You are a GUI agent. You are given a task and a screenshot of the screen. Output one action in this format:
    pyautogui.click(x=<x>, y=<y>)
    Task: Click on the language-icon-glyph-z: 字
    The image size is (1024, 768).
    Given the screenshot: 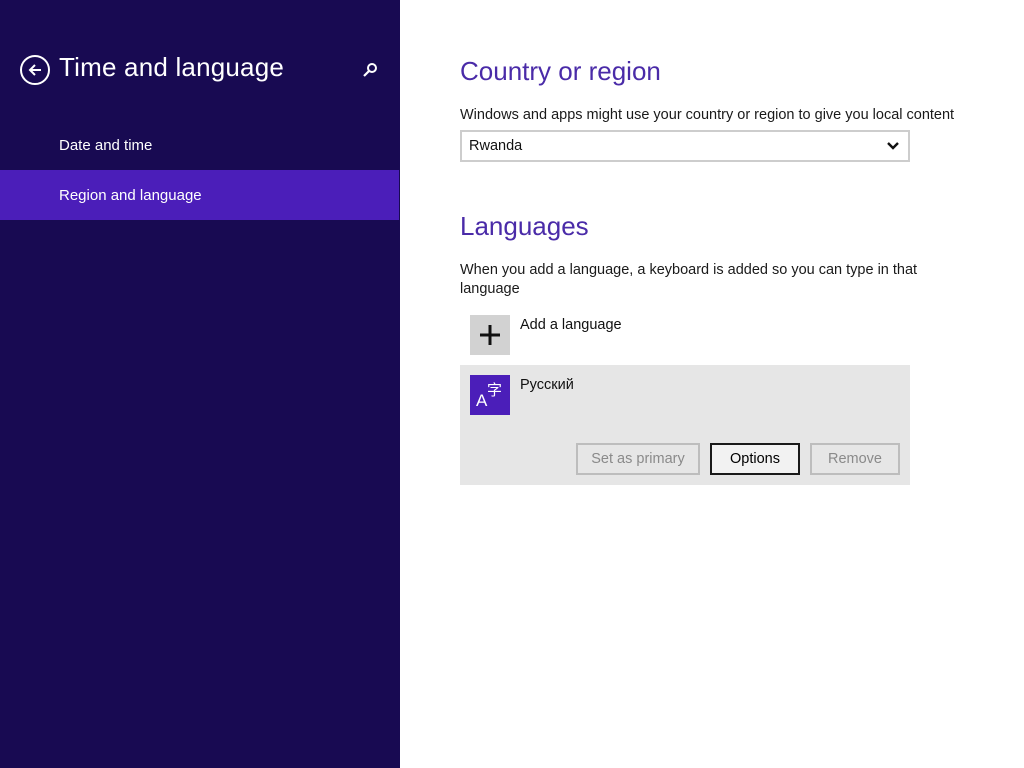 What is the action you would take?
    pyautogui.click(x=495, y=390)
    